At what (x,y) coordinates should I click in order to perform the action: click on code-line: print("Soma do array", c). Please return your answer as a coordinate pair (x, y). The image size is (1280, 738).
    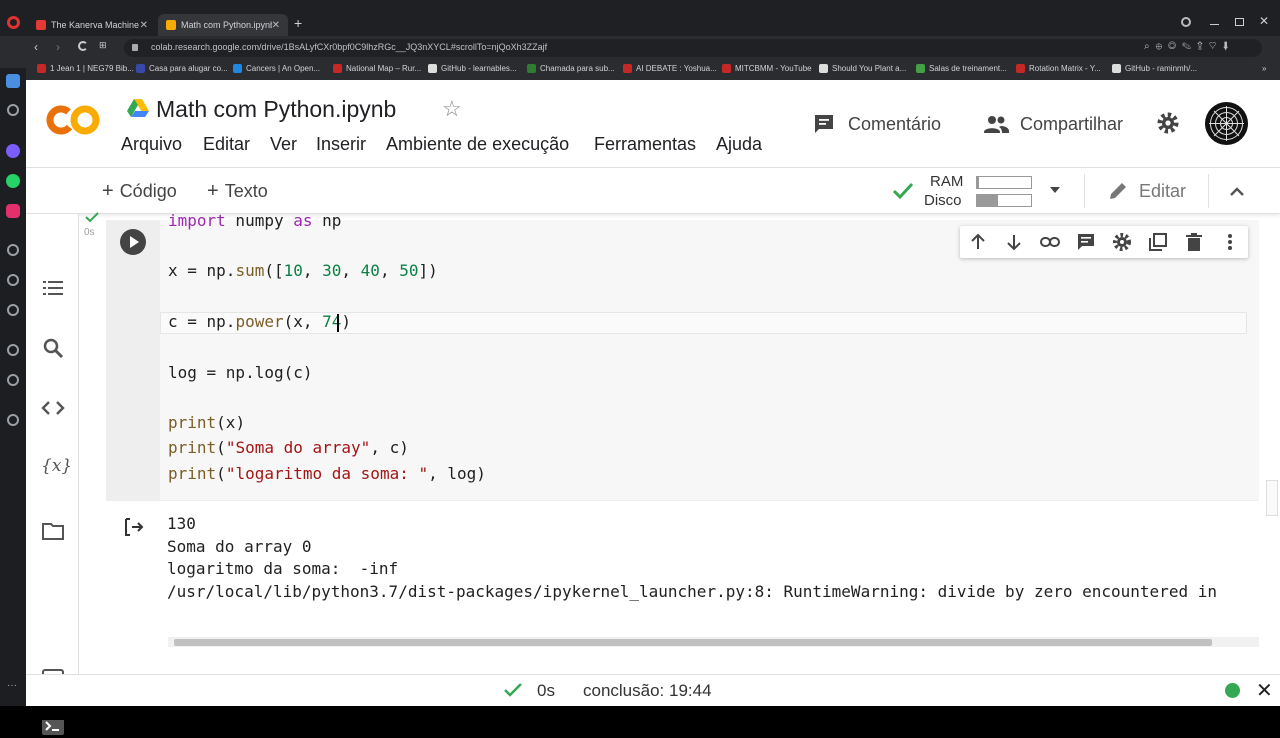
    Looking at the image, I should click on (288, 447).